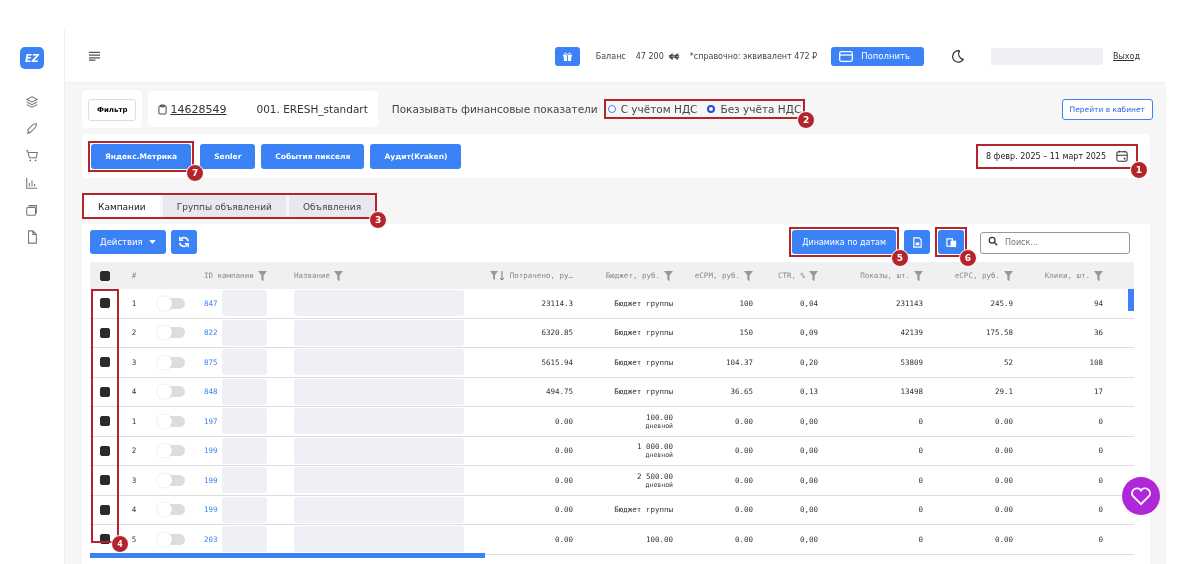 Image resolution: width=1190 pixels, height=564 pixels. Describe the element at coordinates (917, 242) in the screenshot. I see `save-icon` at that location.